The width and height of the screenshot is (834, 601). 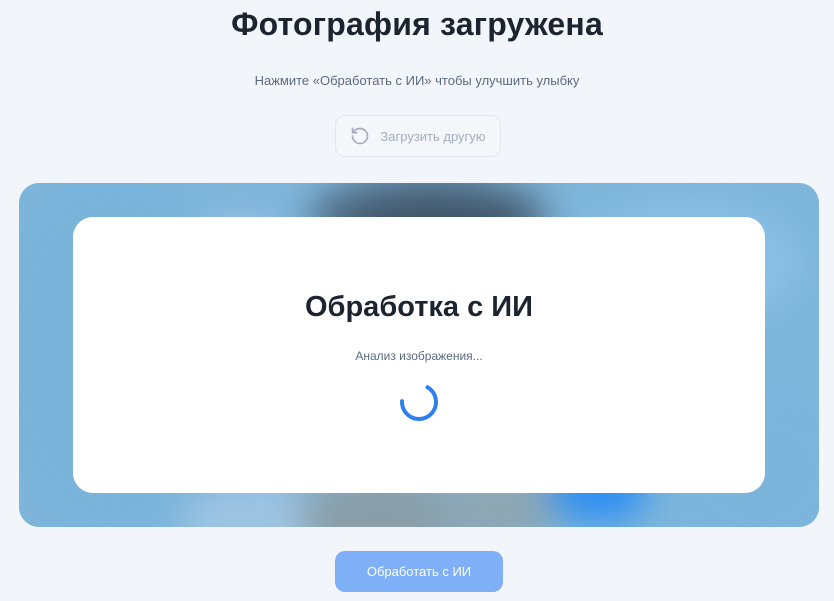 What do you see at coordinates (419, 402) in the screenshot?
I see `loading-spinner-icon` at bounding box center [419, 402].